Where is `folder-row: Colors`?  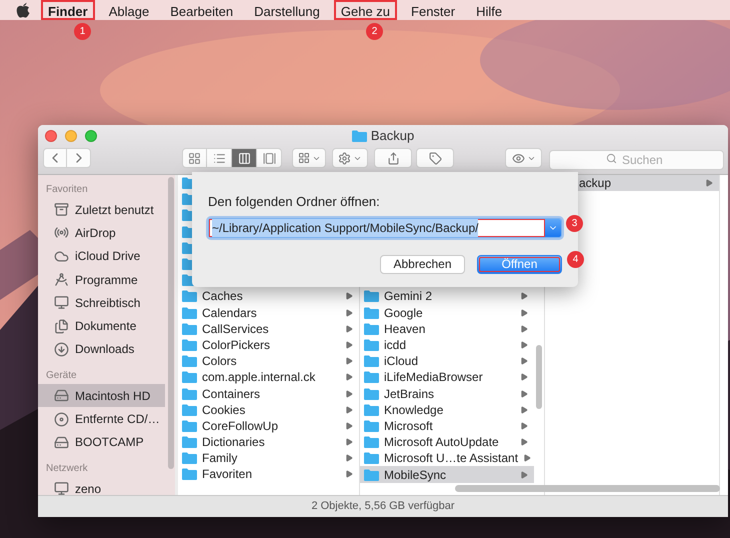
folder-row: Colors is located at coordinates (268, 361).